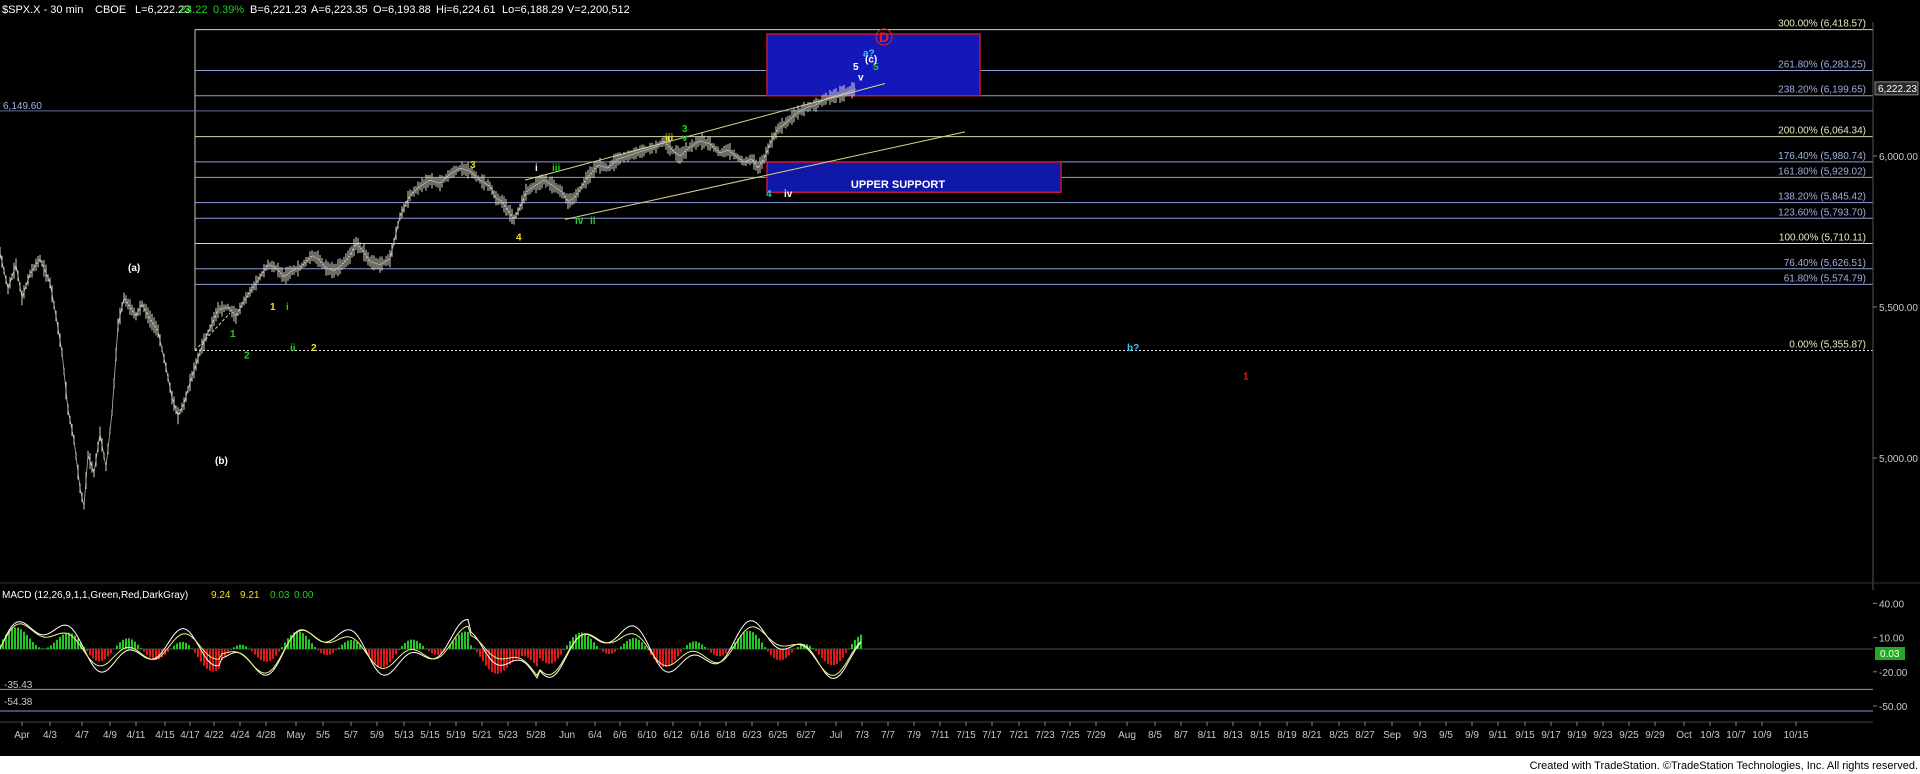 The height and width of the screenshot is (774, 1920). Describe the element at coordinates (1525, 735) in the screenshot. I see `time-tick-label: 9/15` at that location.